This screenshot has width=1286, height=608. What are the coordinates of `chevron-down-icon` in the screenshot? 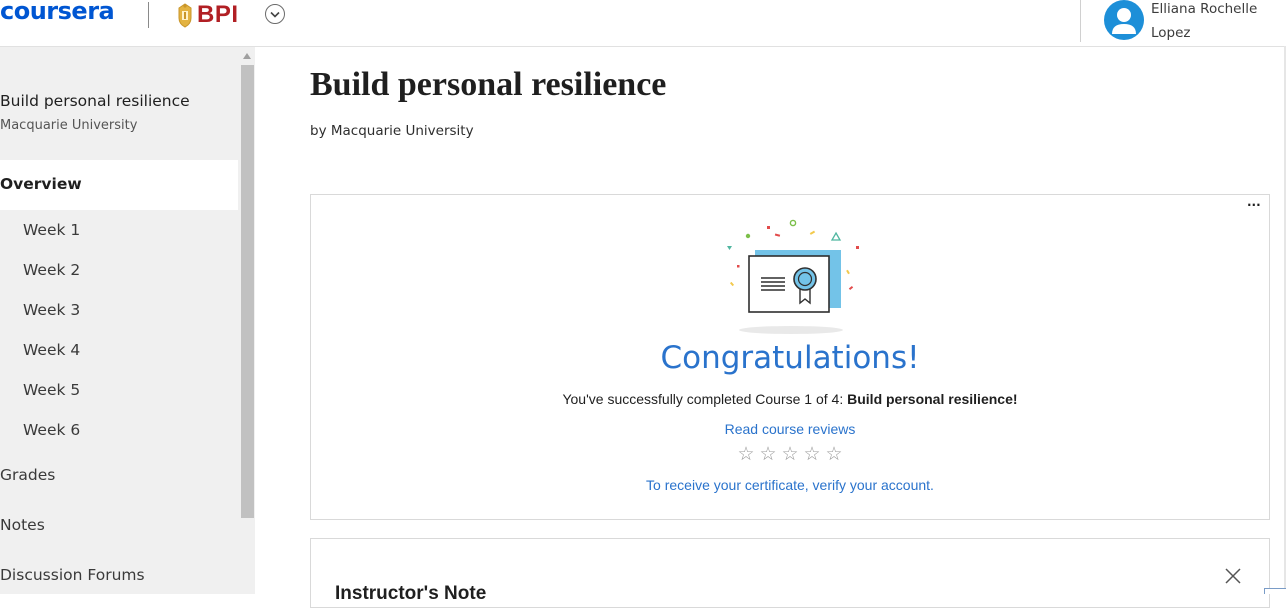 It's located at (275, 14).